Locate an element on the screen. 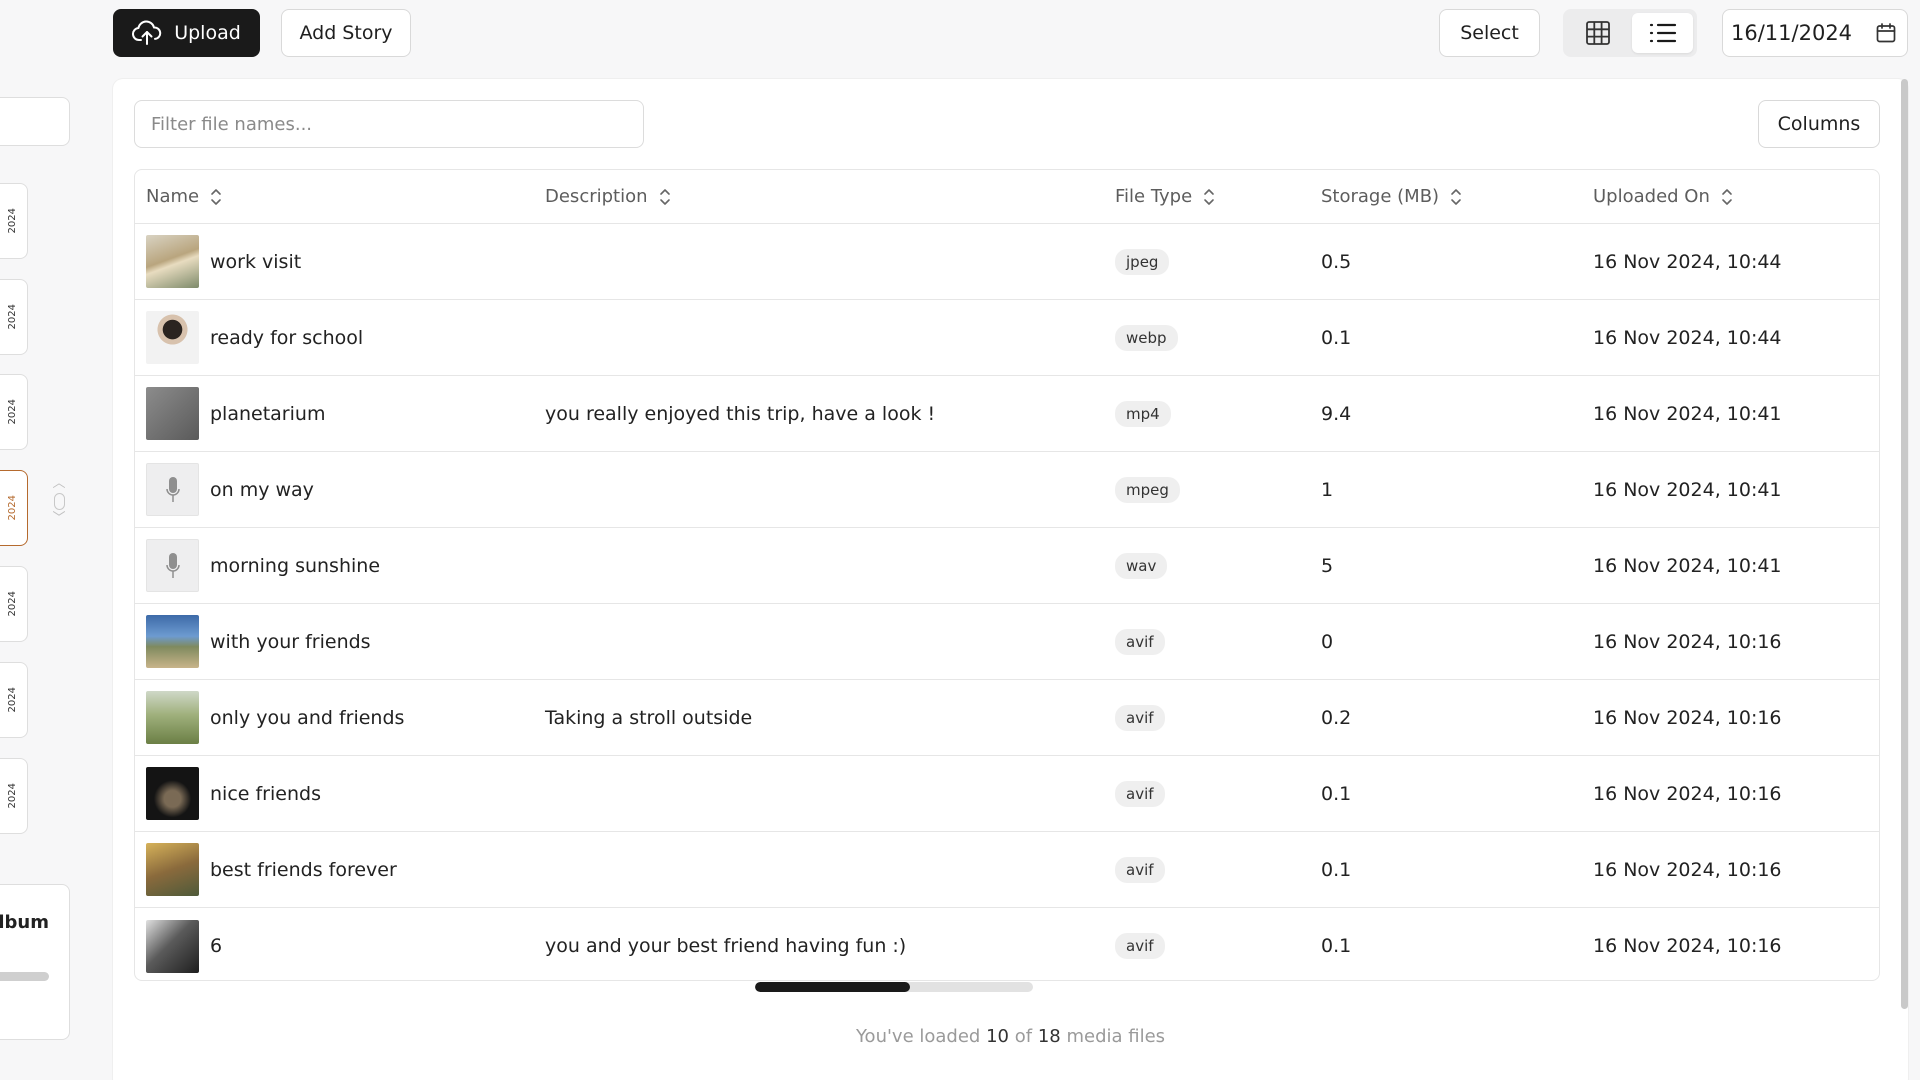 This screenshot has height=1080, width=1920. file-name: with your friends is located at coordinates (290, 641).